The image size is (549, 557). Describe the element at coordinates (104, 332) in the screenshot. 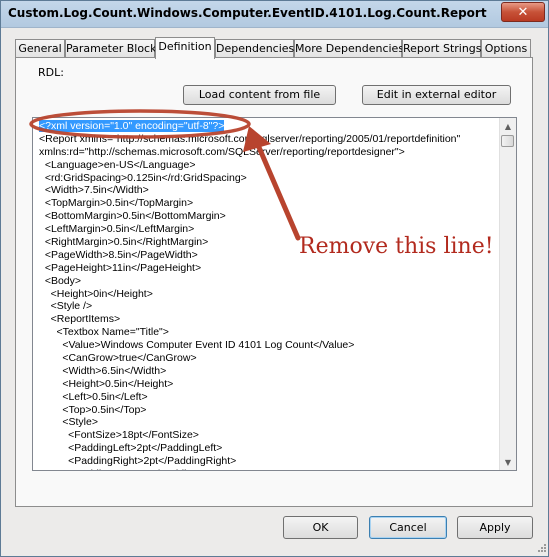

I see `code-line: <Textbox Name="Title">` at that location.